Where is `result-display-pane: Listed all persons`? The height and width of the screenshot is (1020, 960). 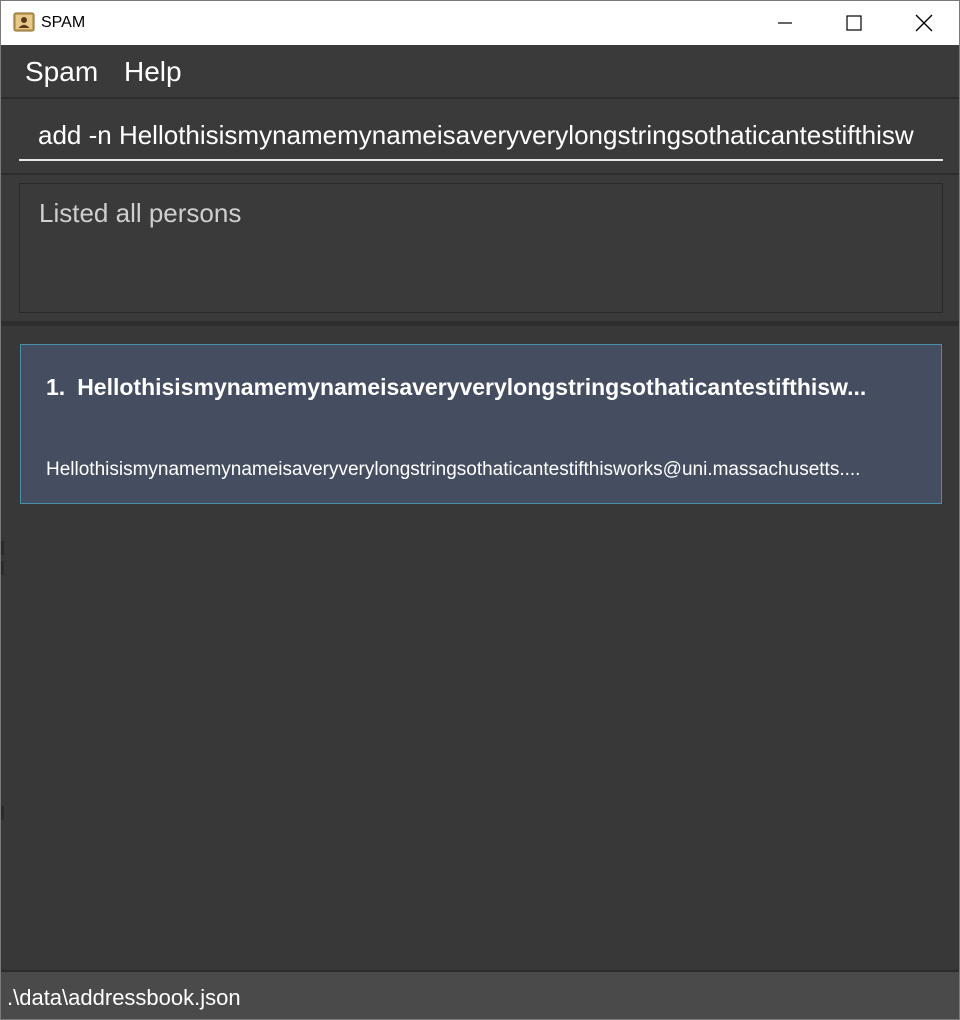
result-display-pane: Listed all persons is located at coordinates (480, 250).